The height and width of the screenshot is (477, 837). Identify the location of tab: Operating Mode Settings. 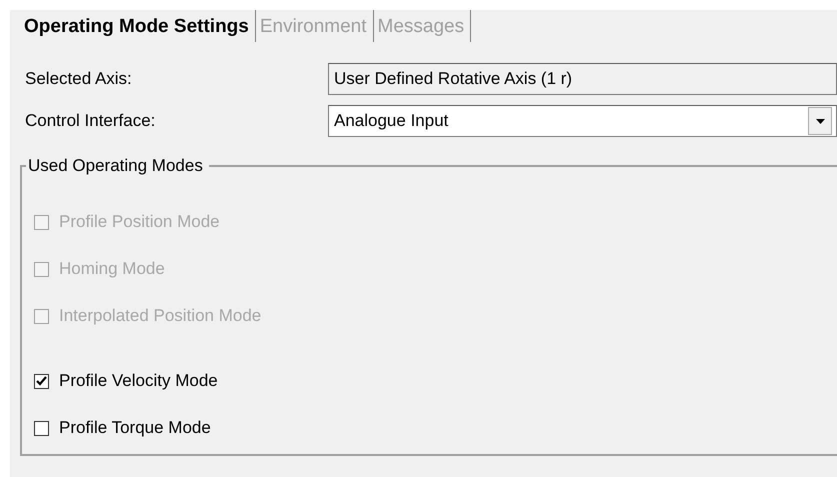
(138, 26).